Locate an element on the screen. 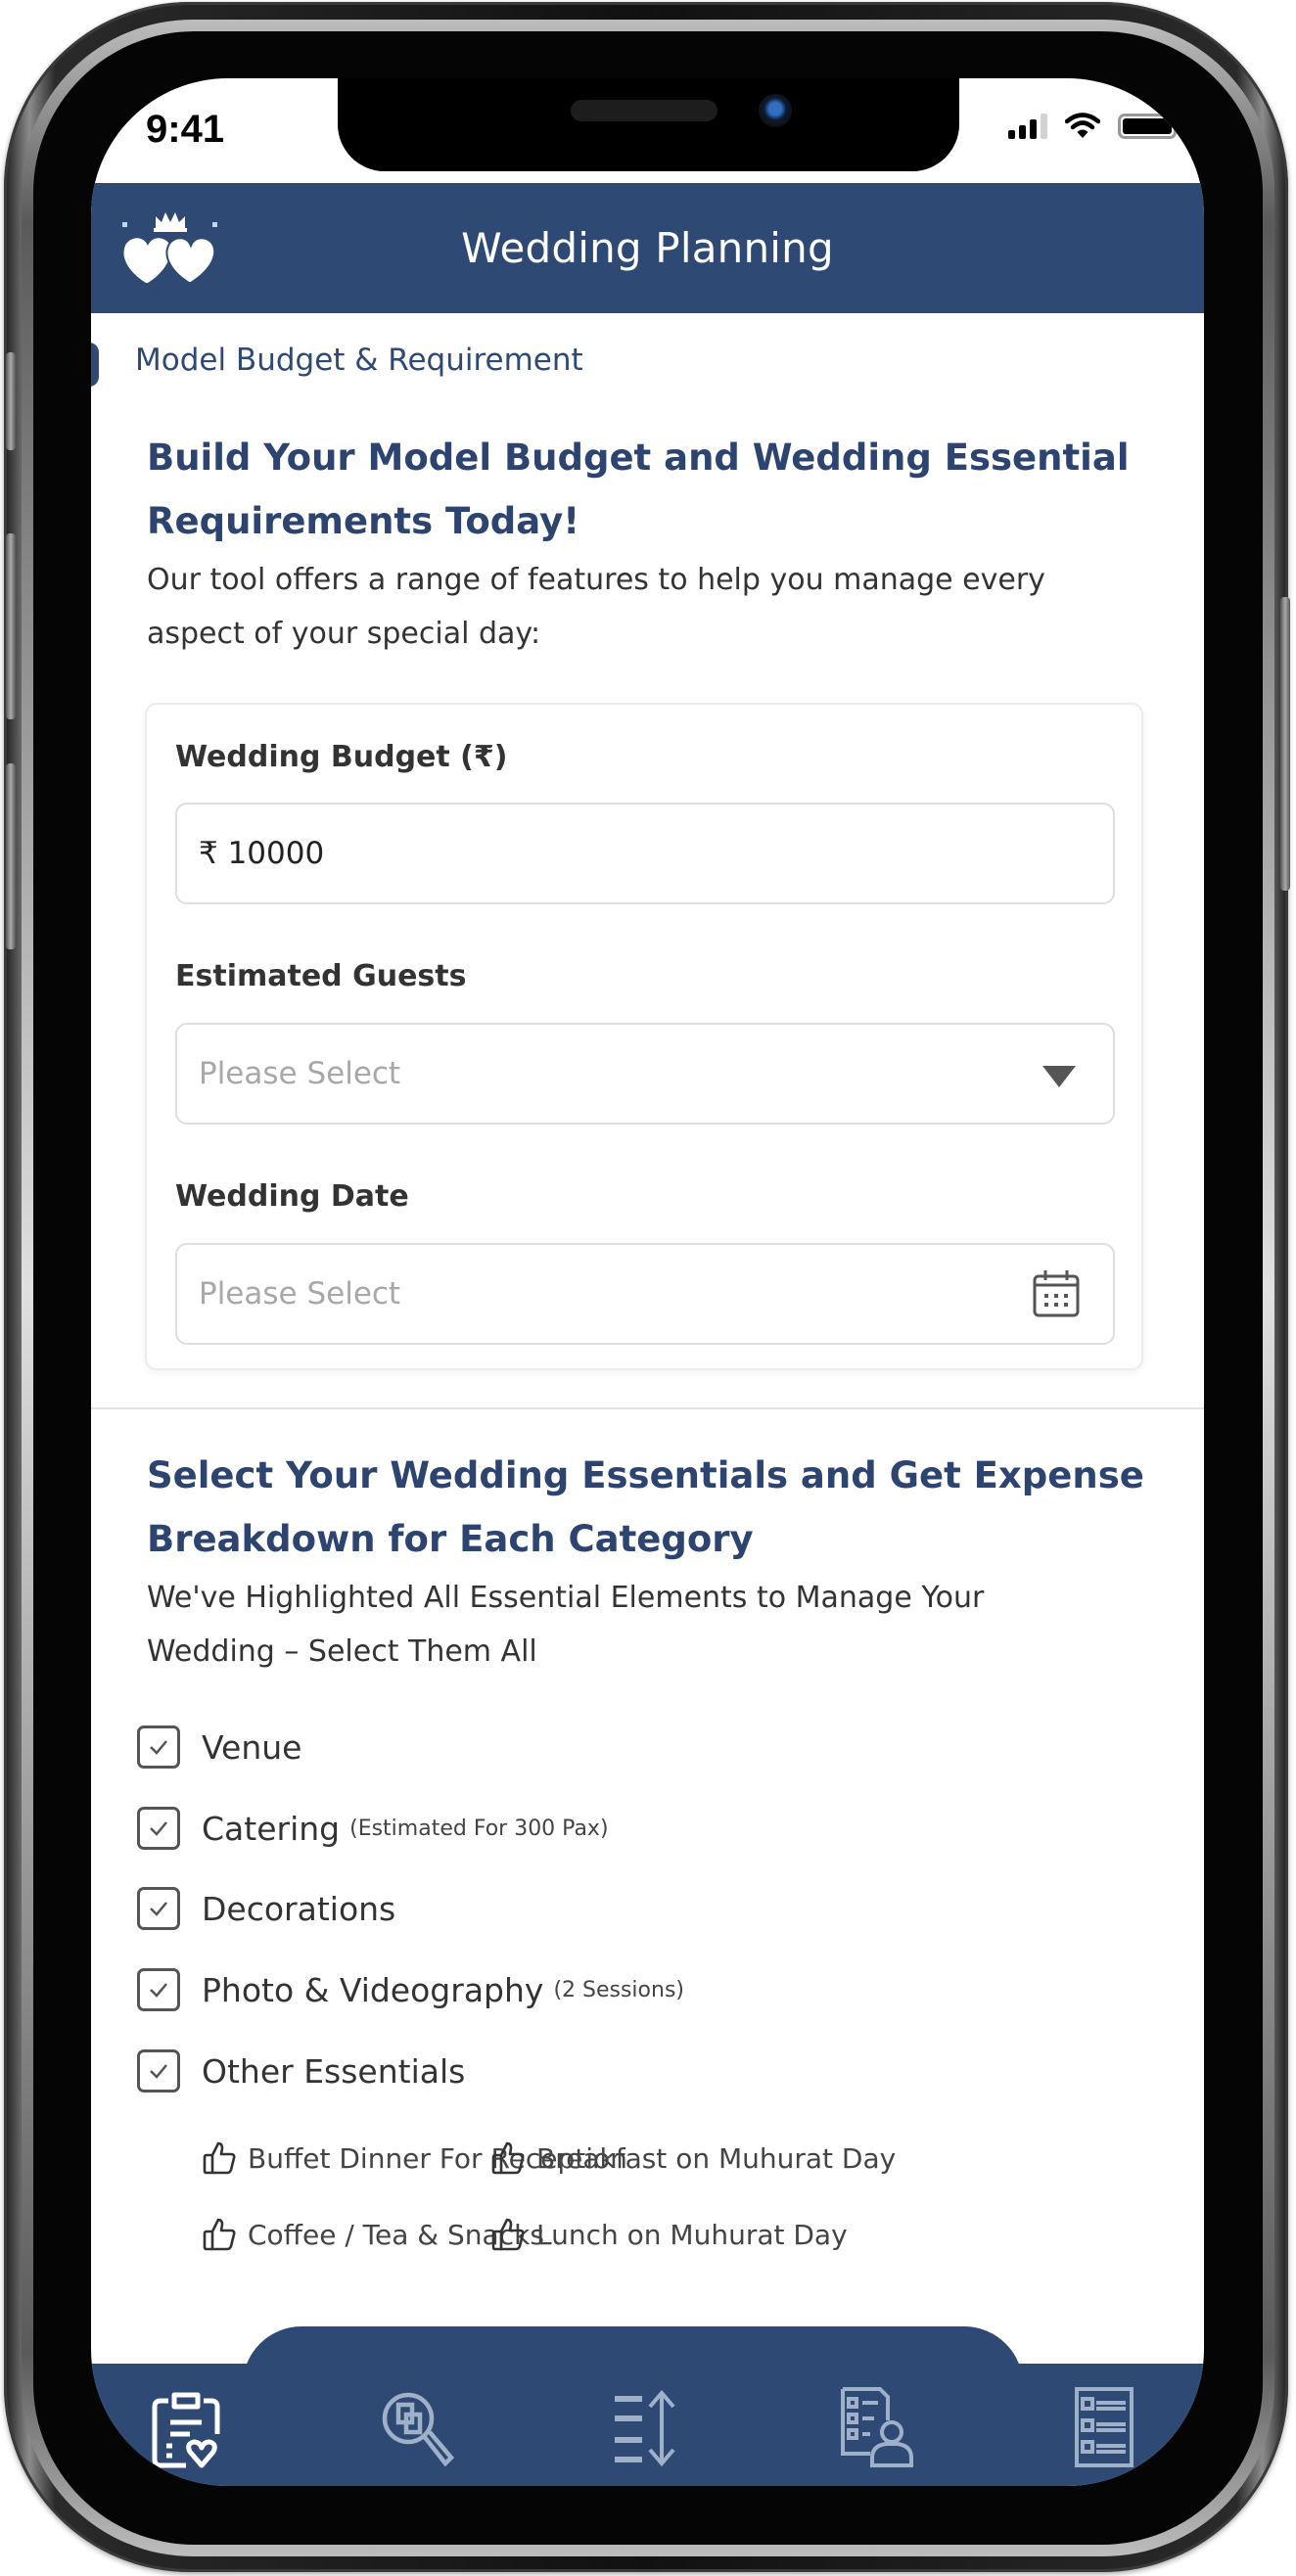  essentials-heading-line2: Breakdown for Each Category is located at coordinates (451, 1539).